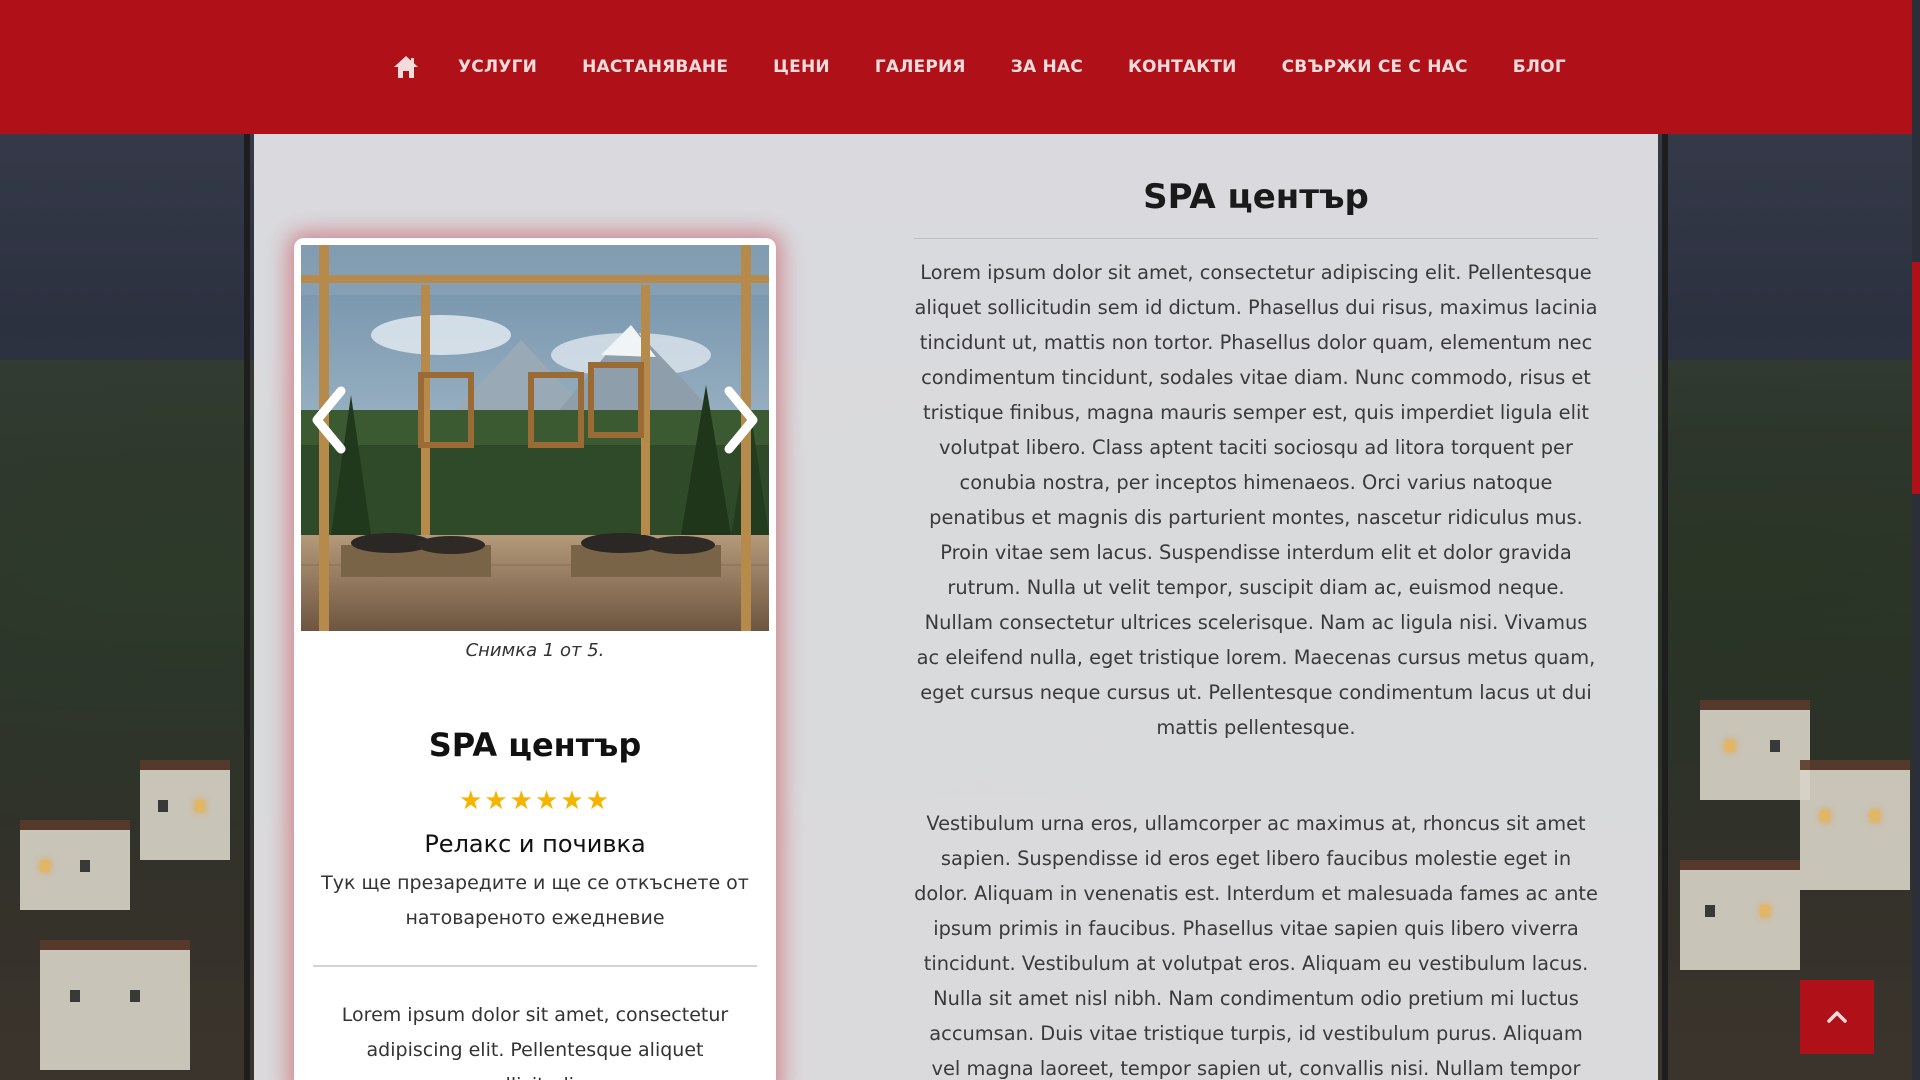  Describe the element at coordinates (535, 966) in the screenshot. I see `card-divider` at that location.